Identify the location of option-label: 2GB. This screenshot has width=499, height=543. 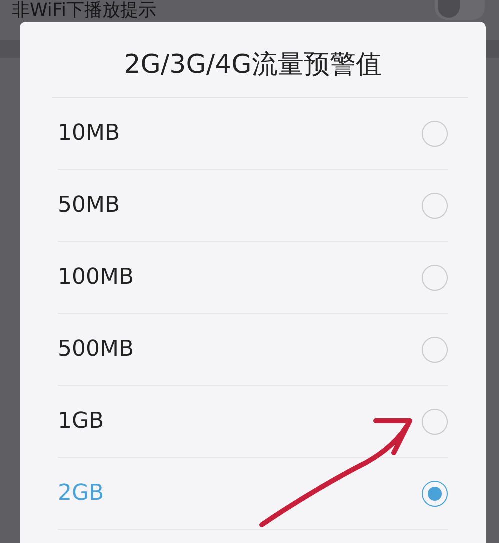
(81, 493).